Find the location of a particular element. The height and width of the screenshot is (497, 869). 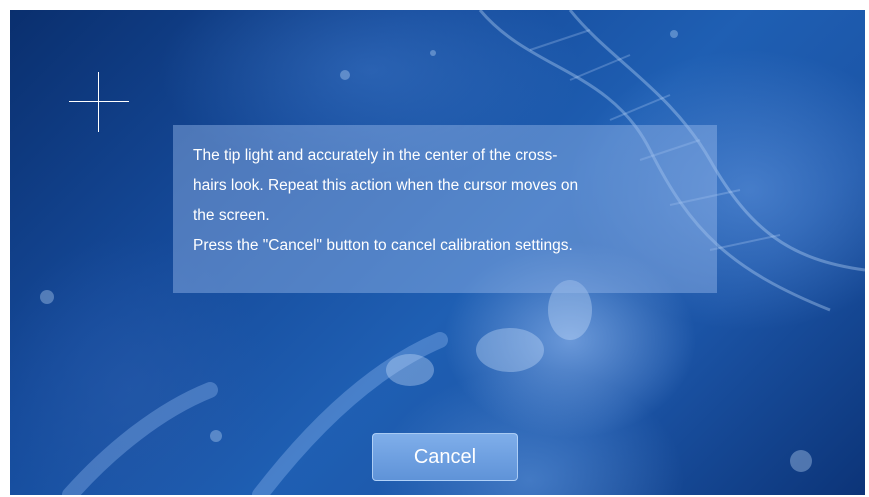

crosshair-horizontal-line is located at coordinates (99, 101).